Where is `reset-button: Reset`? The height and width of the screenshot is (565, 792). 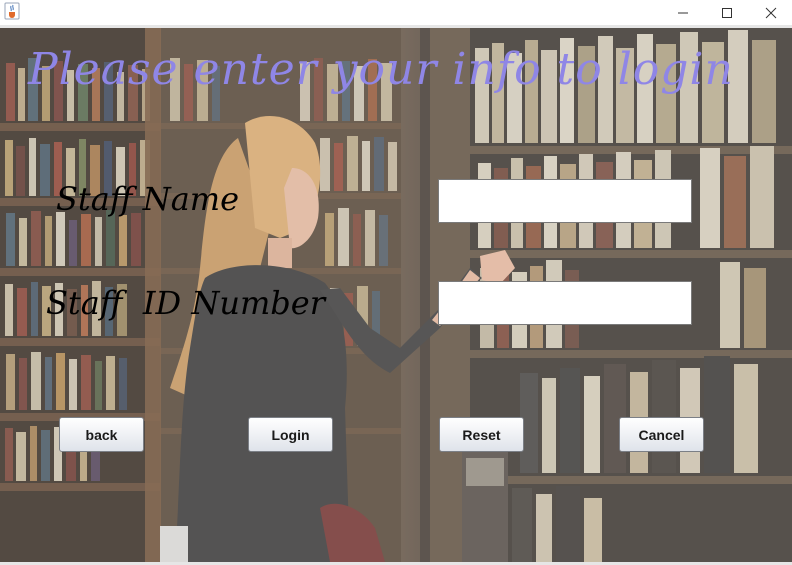 reset-button: Reset is located at coordinates (481, 434).